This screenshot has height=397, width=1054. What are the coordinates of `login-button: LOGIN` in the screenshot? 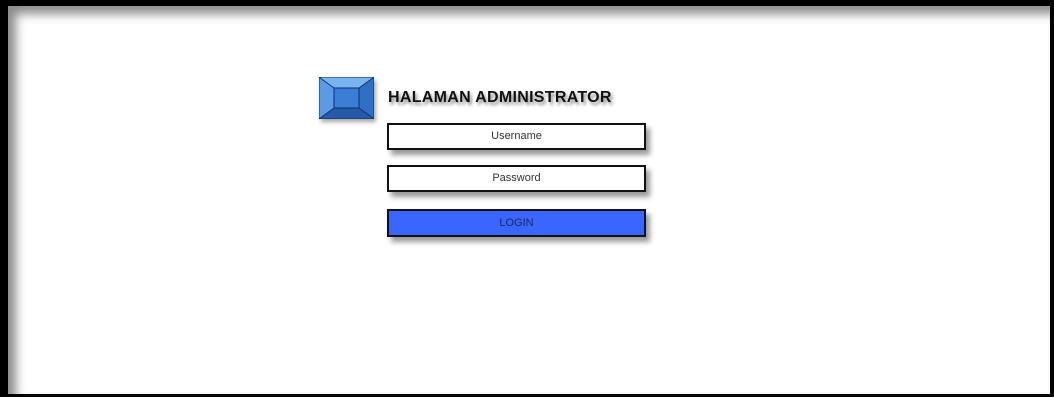 It's located at (516, 223).